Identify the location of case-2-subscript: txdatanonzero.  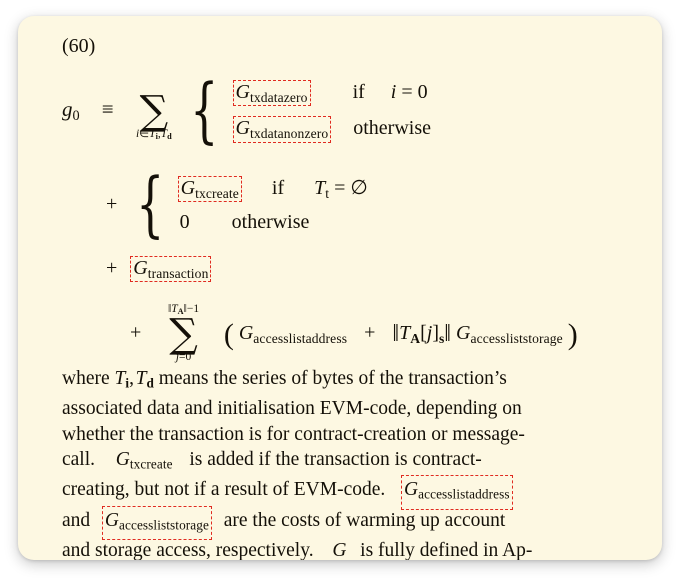
(289, 134).